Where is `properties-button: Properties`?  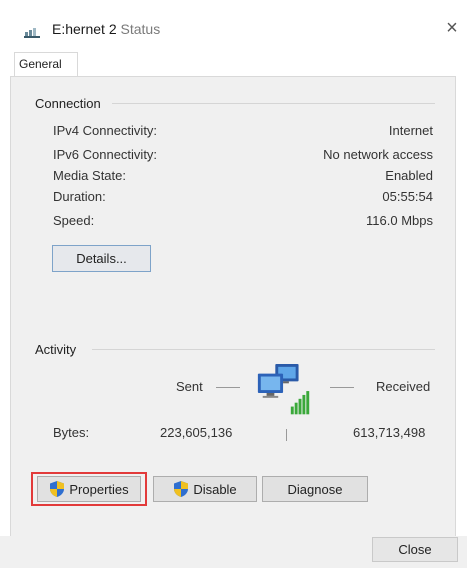
properties-button: Properties is located at coordinates (89, 489).